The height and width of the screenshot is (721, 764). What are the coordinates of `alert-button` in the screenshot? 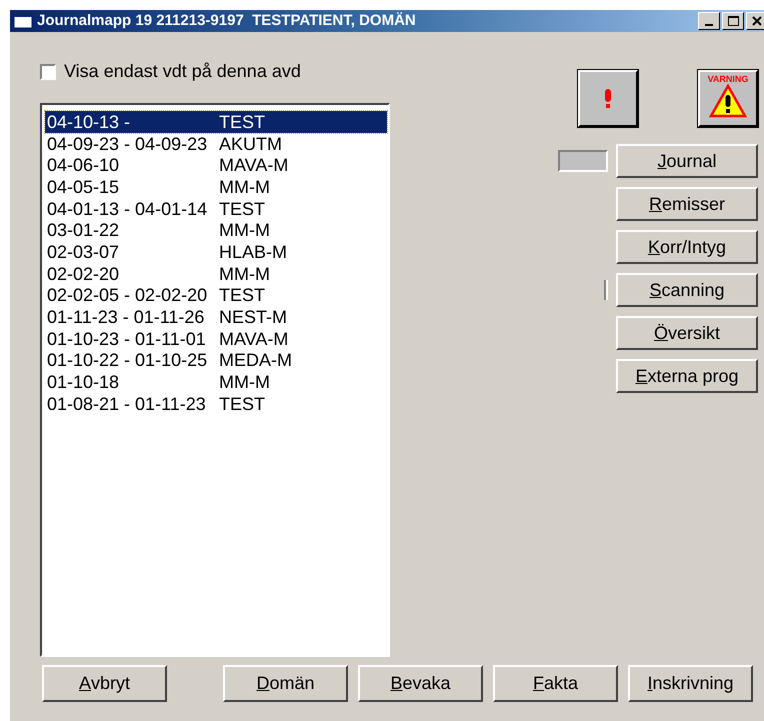 It's located at (608, 98).